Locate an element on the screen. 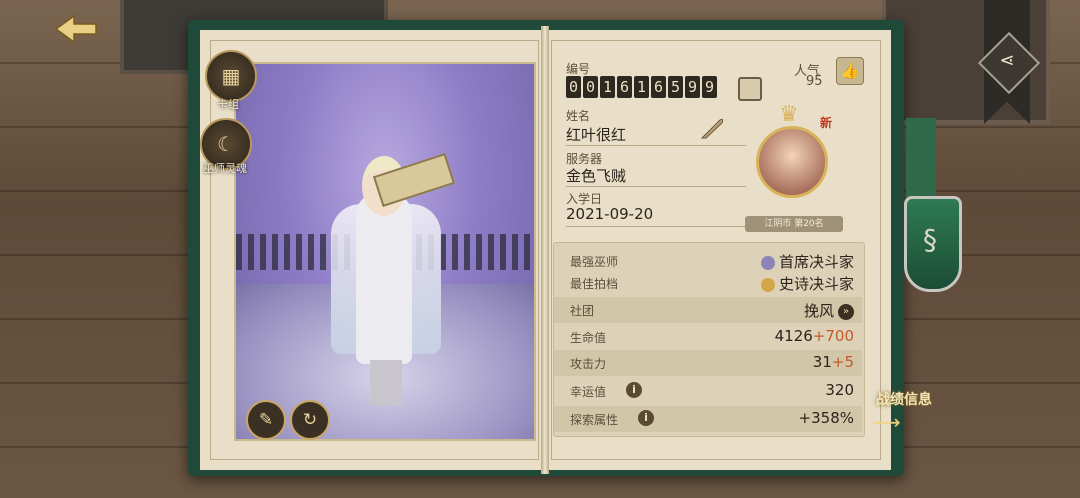 This screenshot has height=498, width=1080. popularity-value: 95 is located at coordinates (814, 81).